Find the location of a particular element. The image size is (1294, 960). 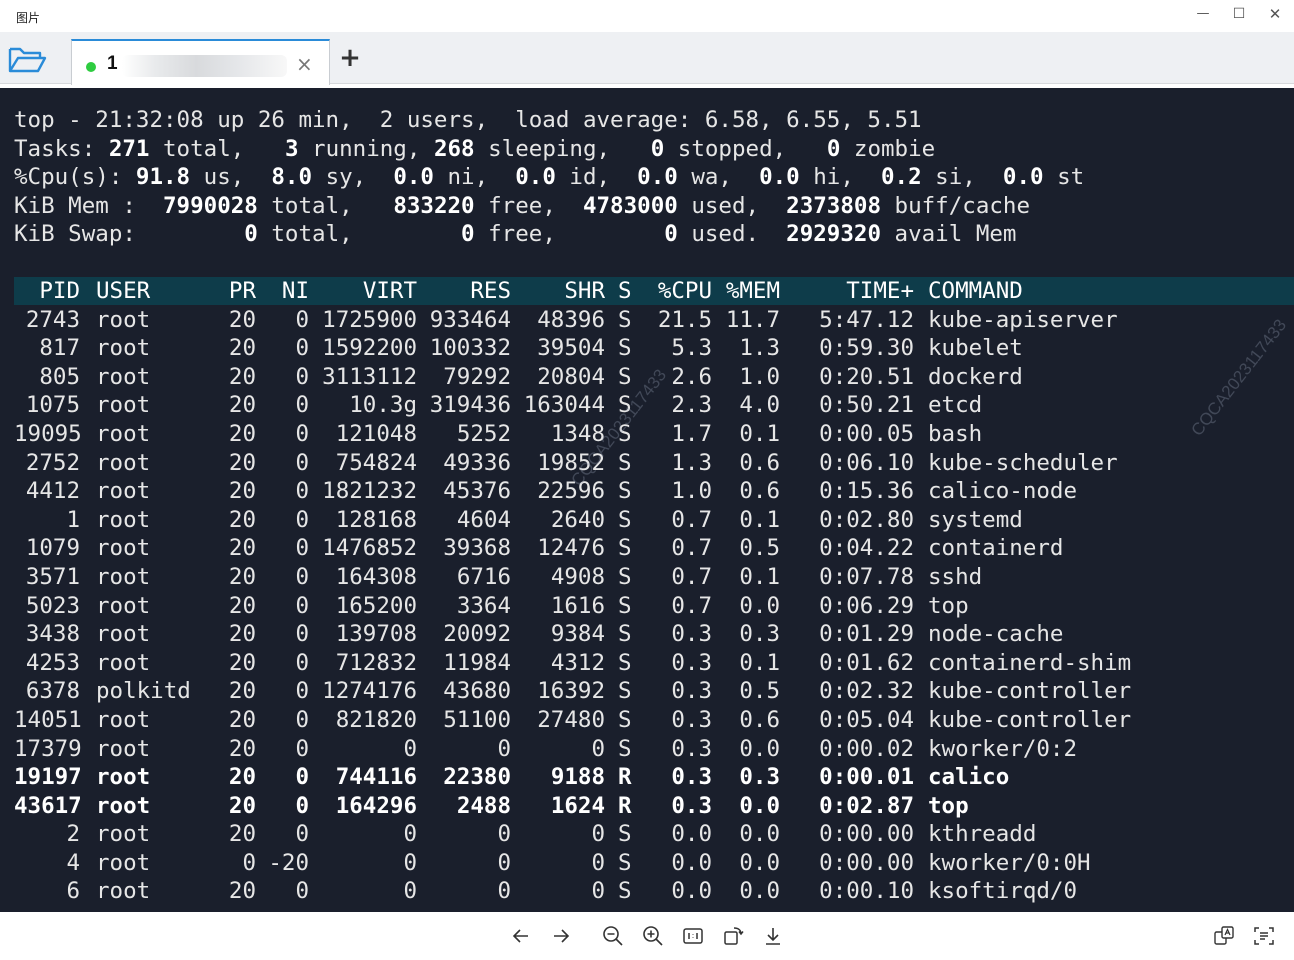

cell-command: calico is located at coordinates (969, 777).